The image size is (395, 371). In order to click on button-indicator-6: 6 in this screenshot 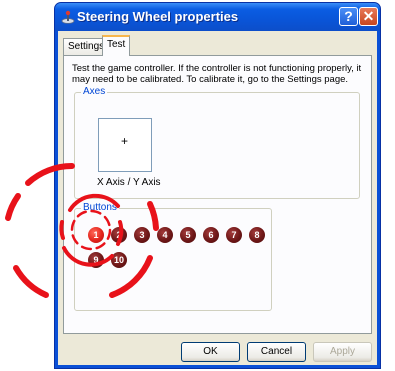, I will do `click(211, 235)`.